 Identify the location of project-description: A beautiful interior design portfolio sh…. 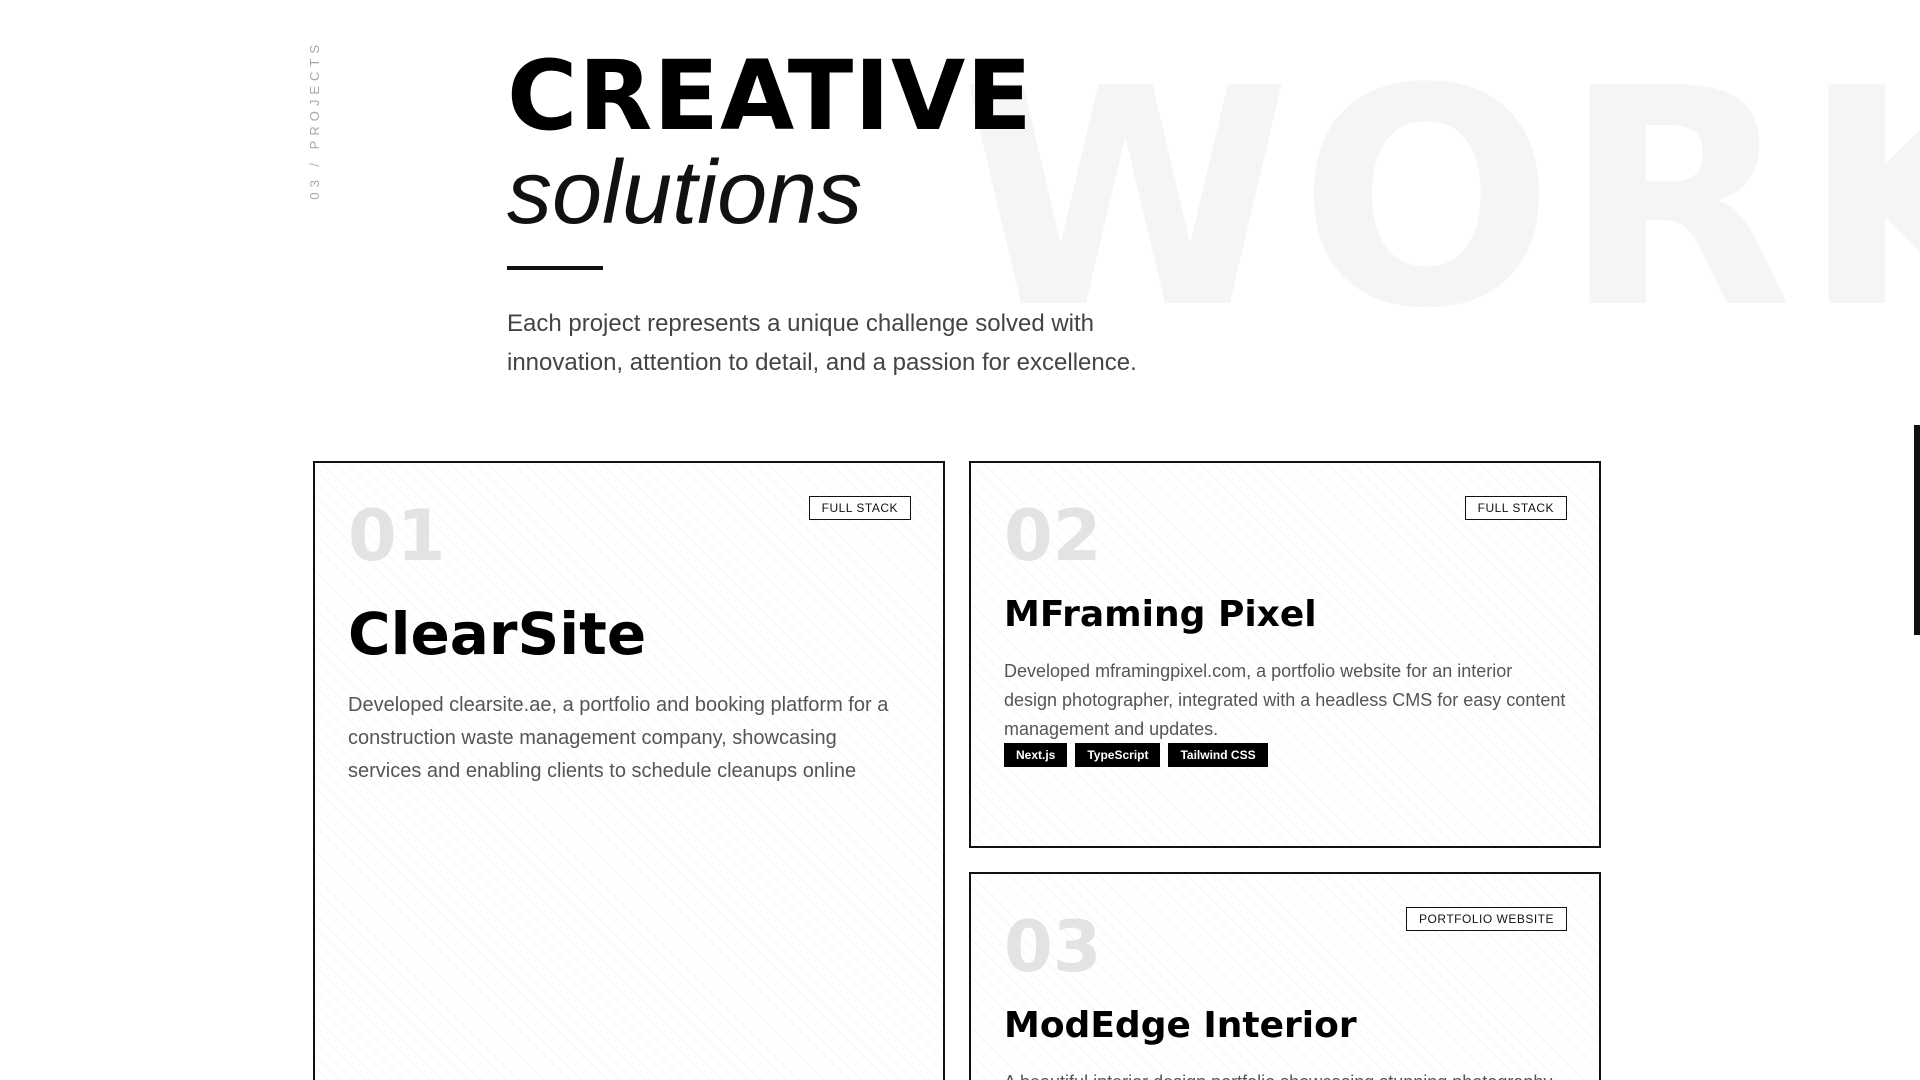
(1286, 1074).